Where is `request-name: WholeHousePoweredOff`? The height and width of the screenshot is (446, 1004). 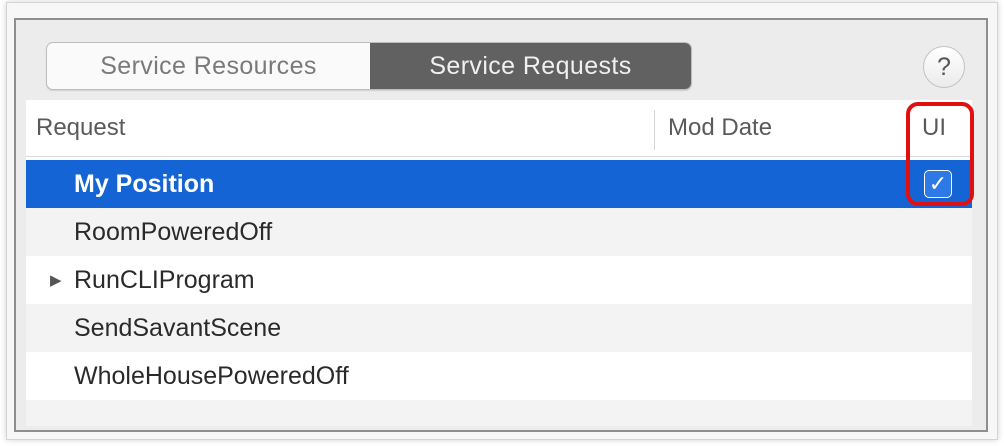
request-name: WholeHousePoweredOff is located at coordinates (211, 375).